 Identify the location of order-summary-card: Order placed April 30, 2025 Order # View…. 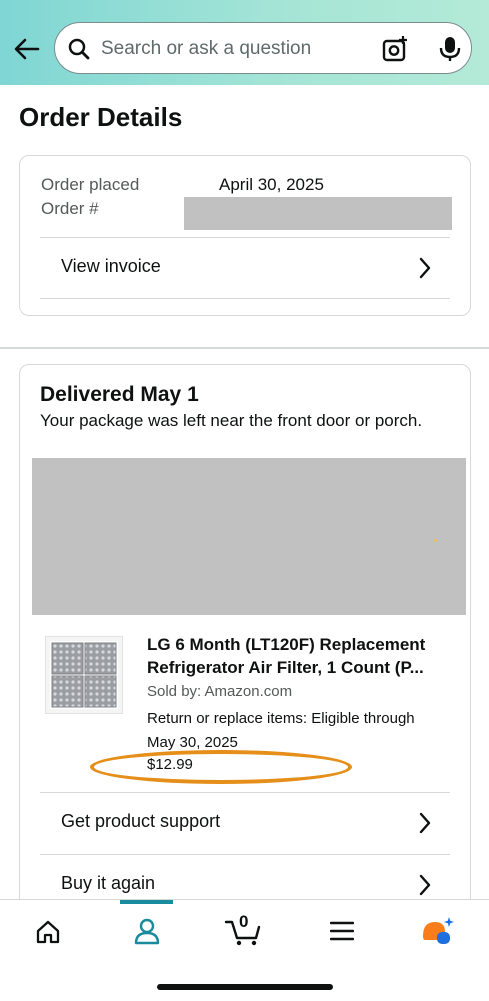
(245, 235).